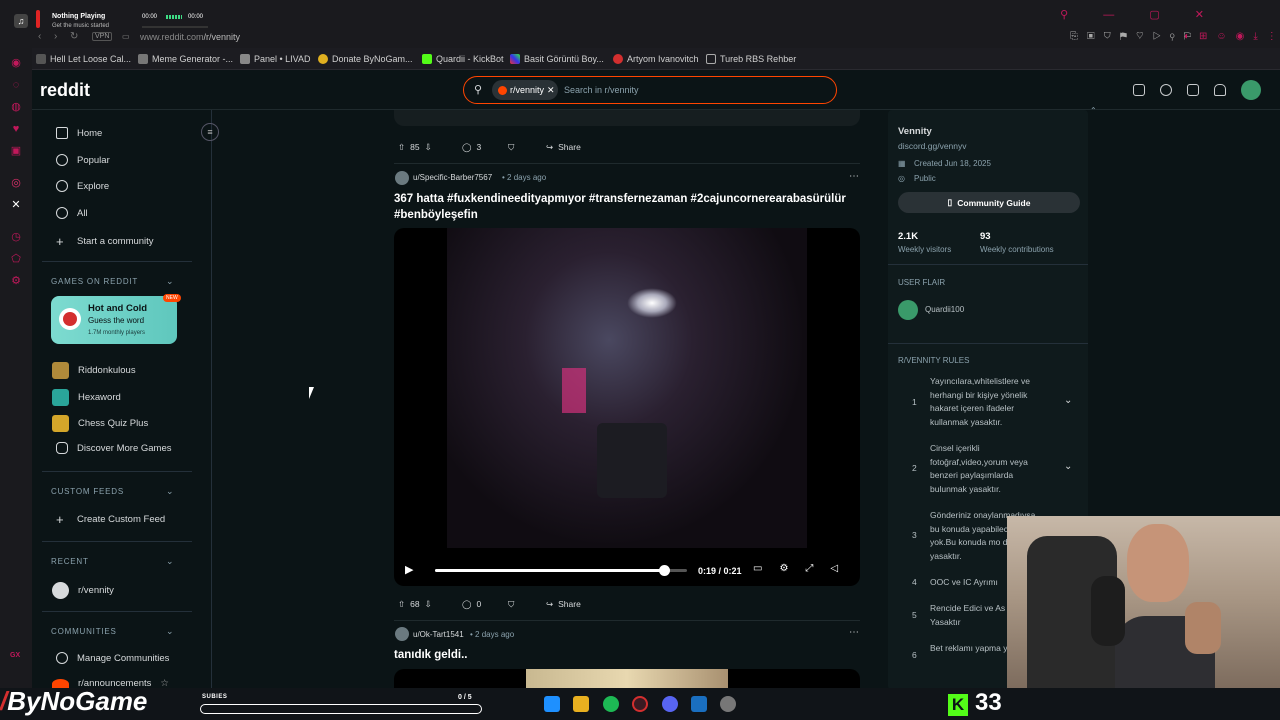 The image size is (1280, 720). What do you see at coordinates (728, 704) in the screenshot?
I see `steam-icon` at bounding box center [728, 704].